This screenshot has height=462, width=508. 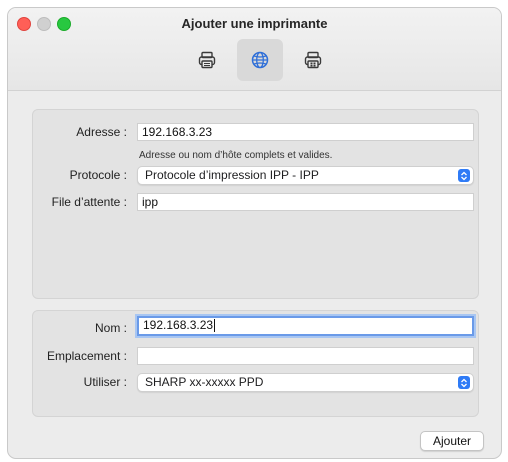 I want to click on window-title: Ajouter une imprimante, so click(x=254, y=23).